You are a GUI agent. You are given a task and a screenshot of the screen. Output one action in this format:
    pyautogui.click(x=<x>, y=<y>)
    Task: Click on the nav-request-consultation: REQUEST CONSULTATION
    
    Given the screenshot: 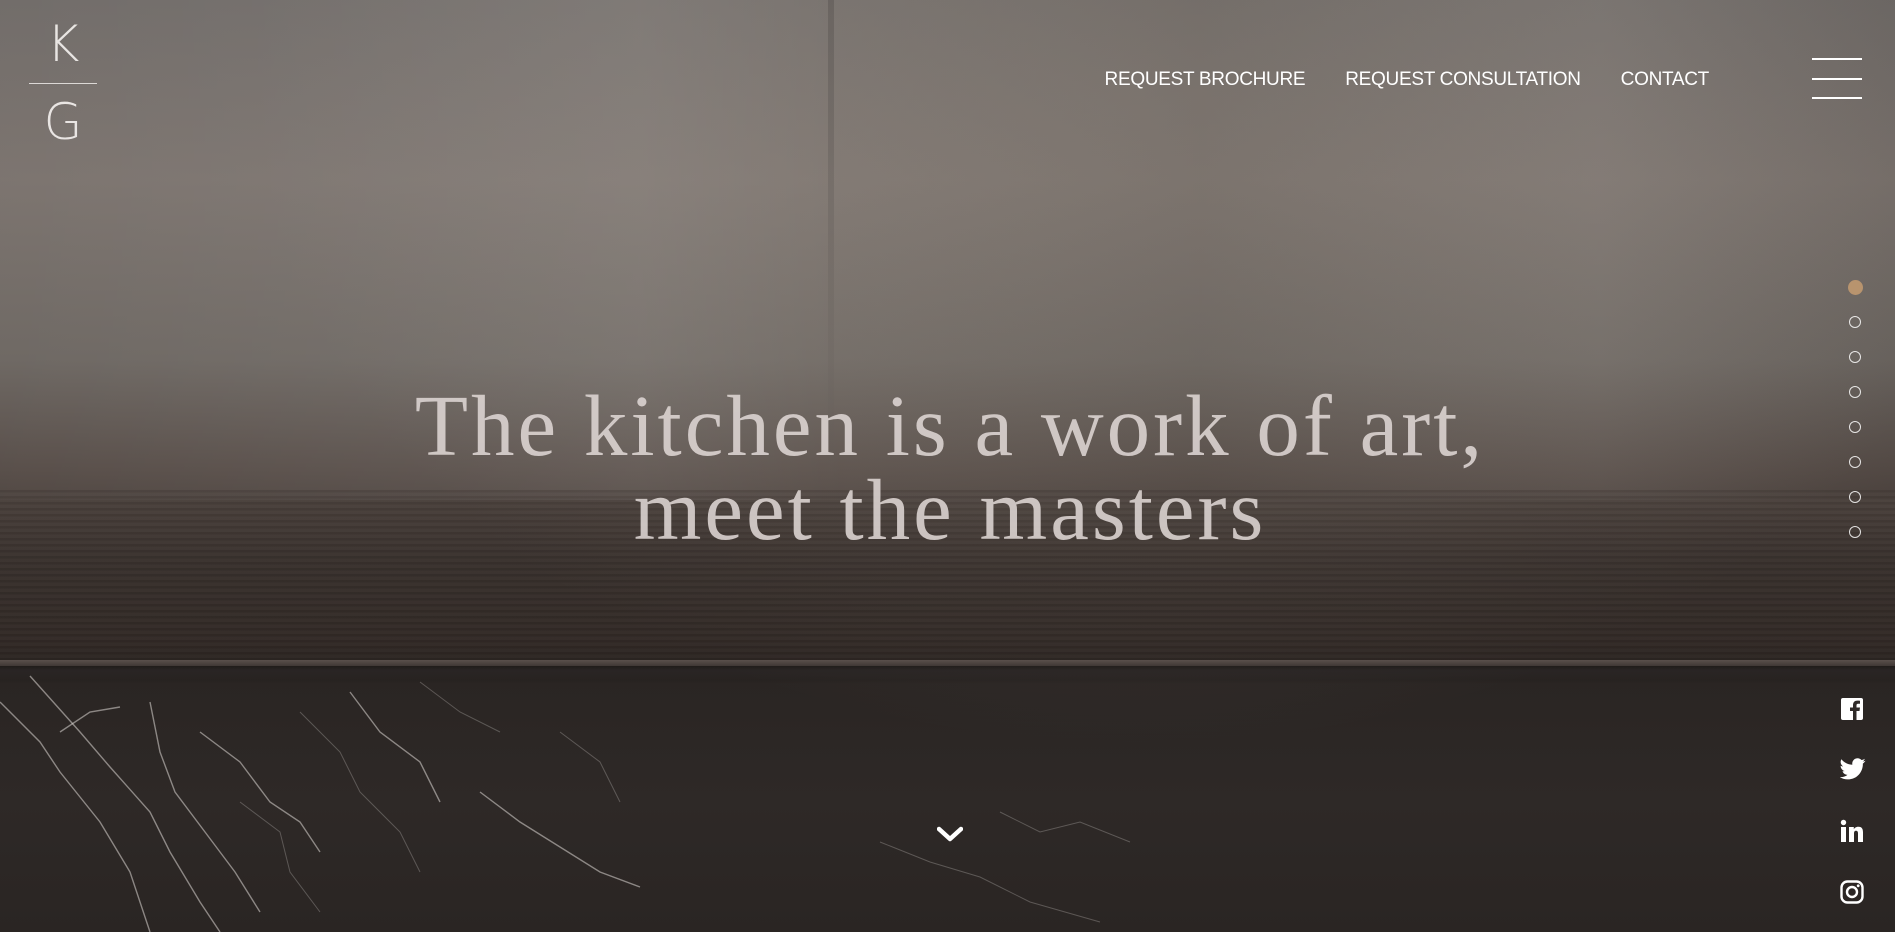 What is the action you would take?
    pyautogui.click(x=1463, y=80)
    